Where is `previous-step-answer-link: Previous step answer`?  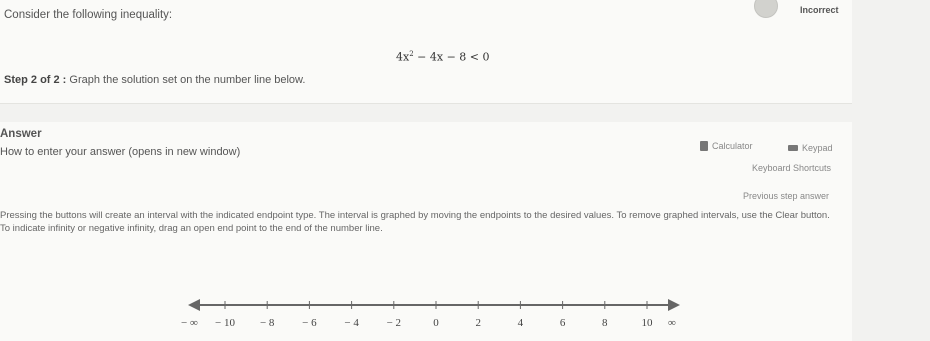
previous-step-answer-link: Previous step answer is located at coordinates (786, 196).